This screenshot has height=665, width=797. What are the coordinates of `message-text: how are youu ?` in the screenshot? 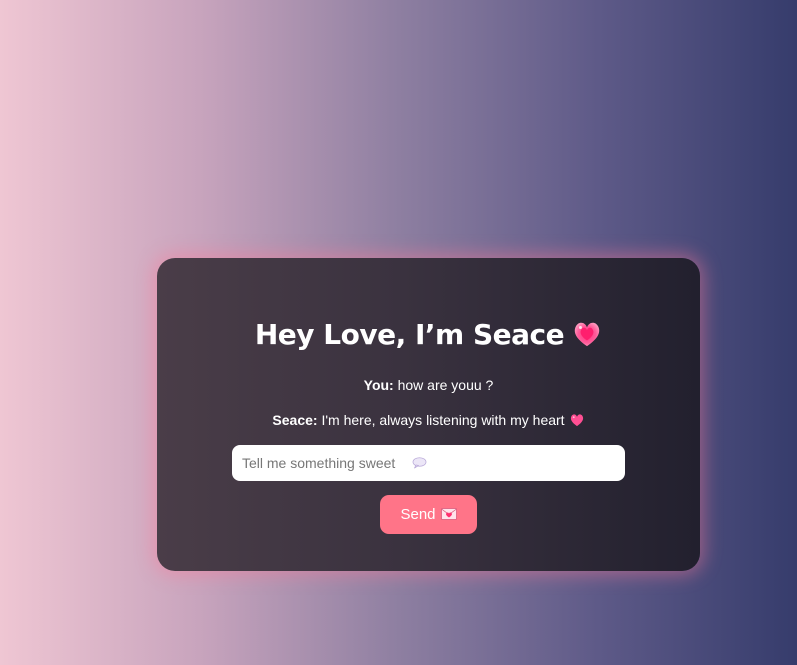 It's located at (445, 385).